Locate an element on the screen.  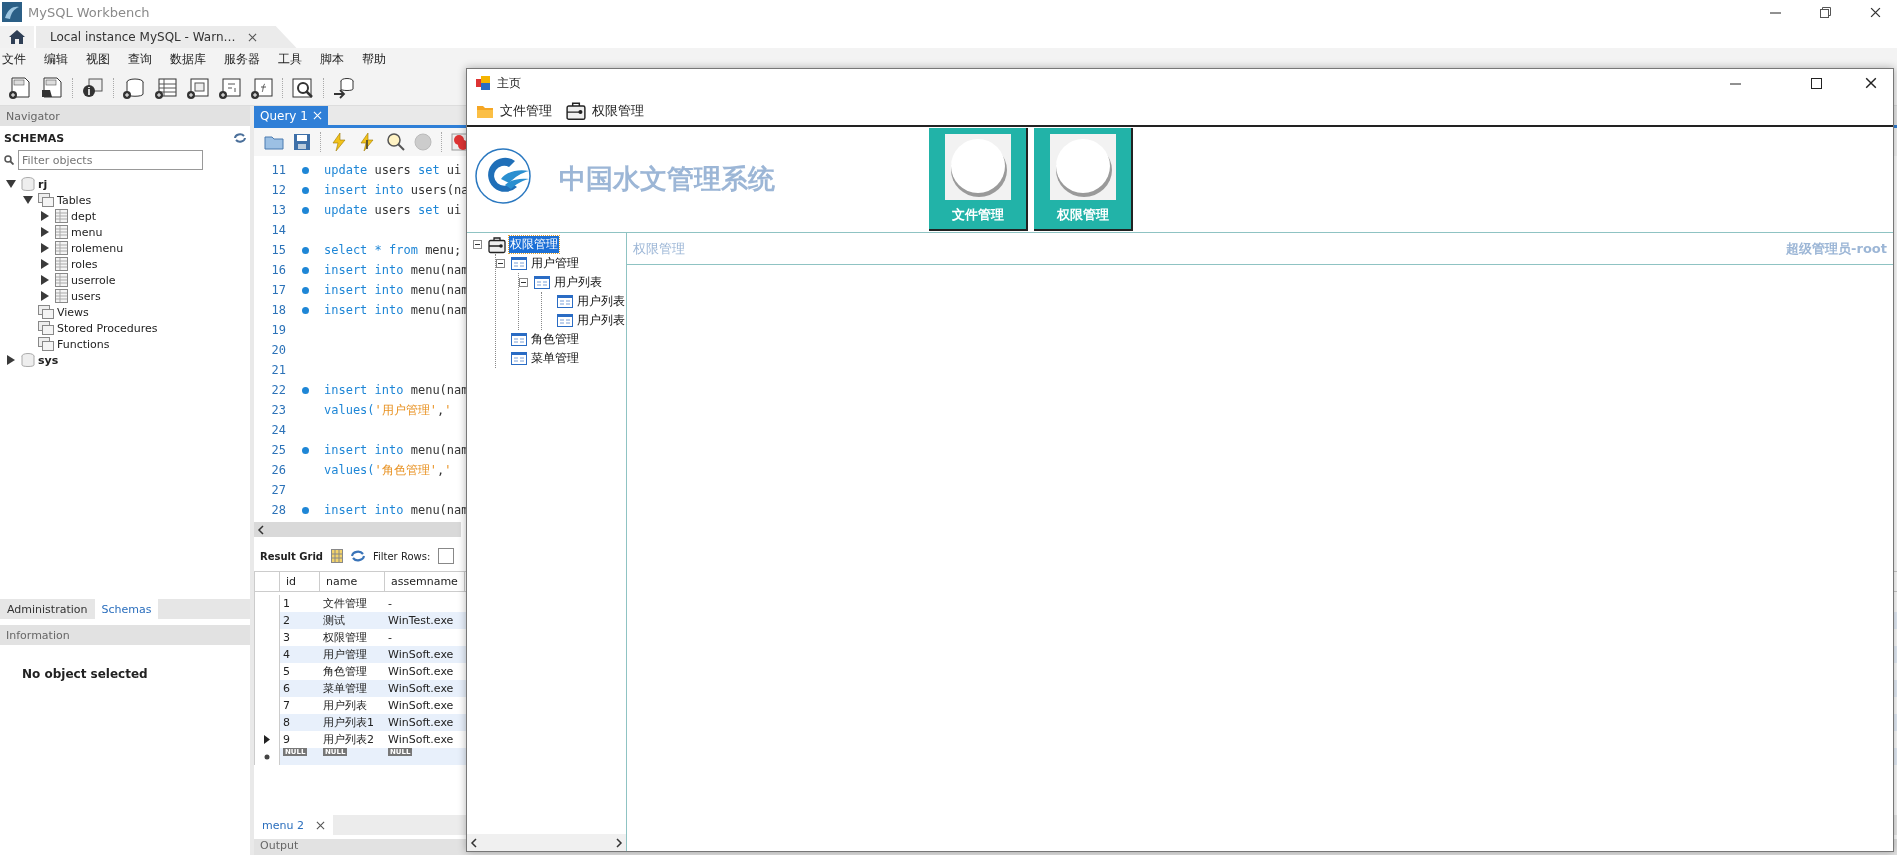
menu-item: 数据库 is located at coordinates (192, 59).